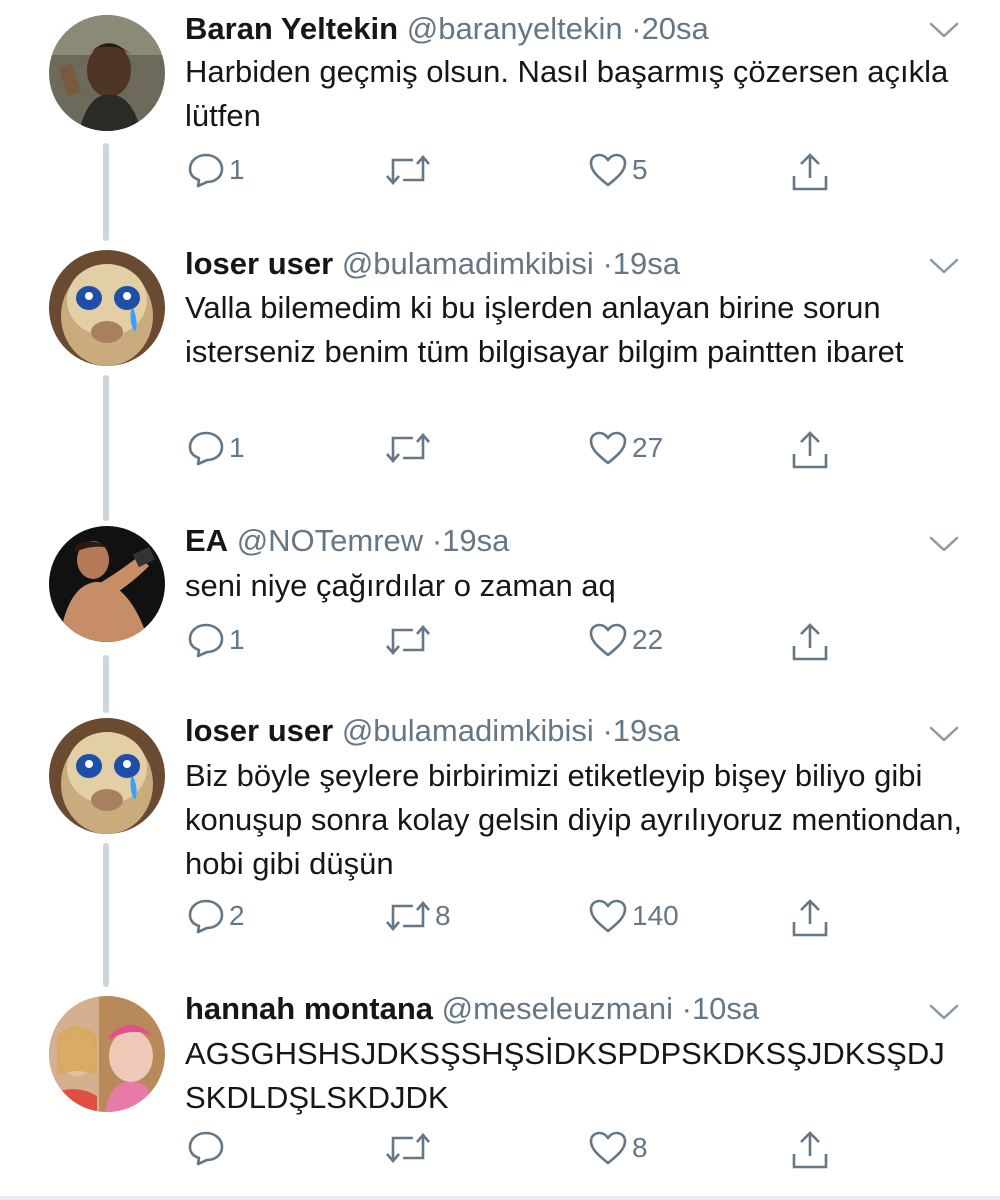  I want to click on like-button: 27, so click(625, 448).